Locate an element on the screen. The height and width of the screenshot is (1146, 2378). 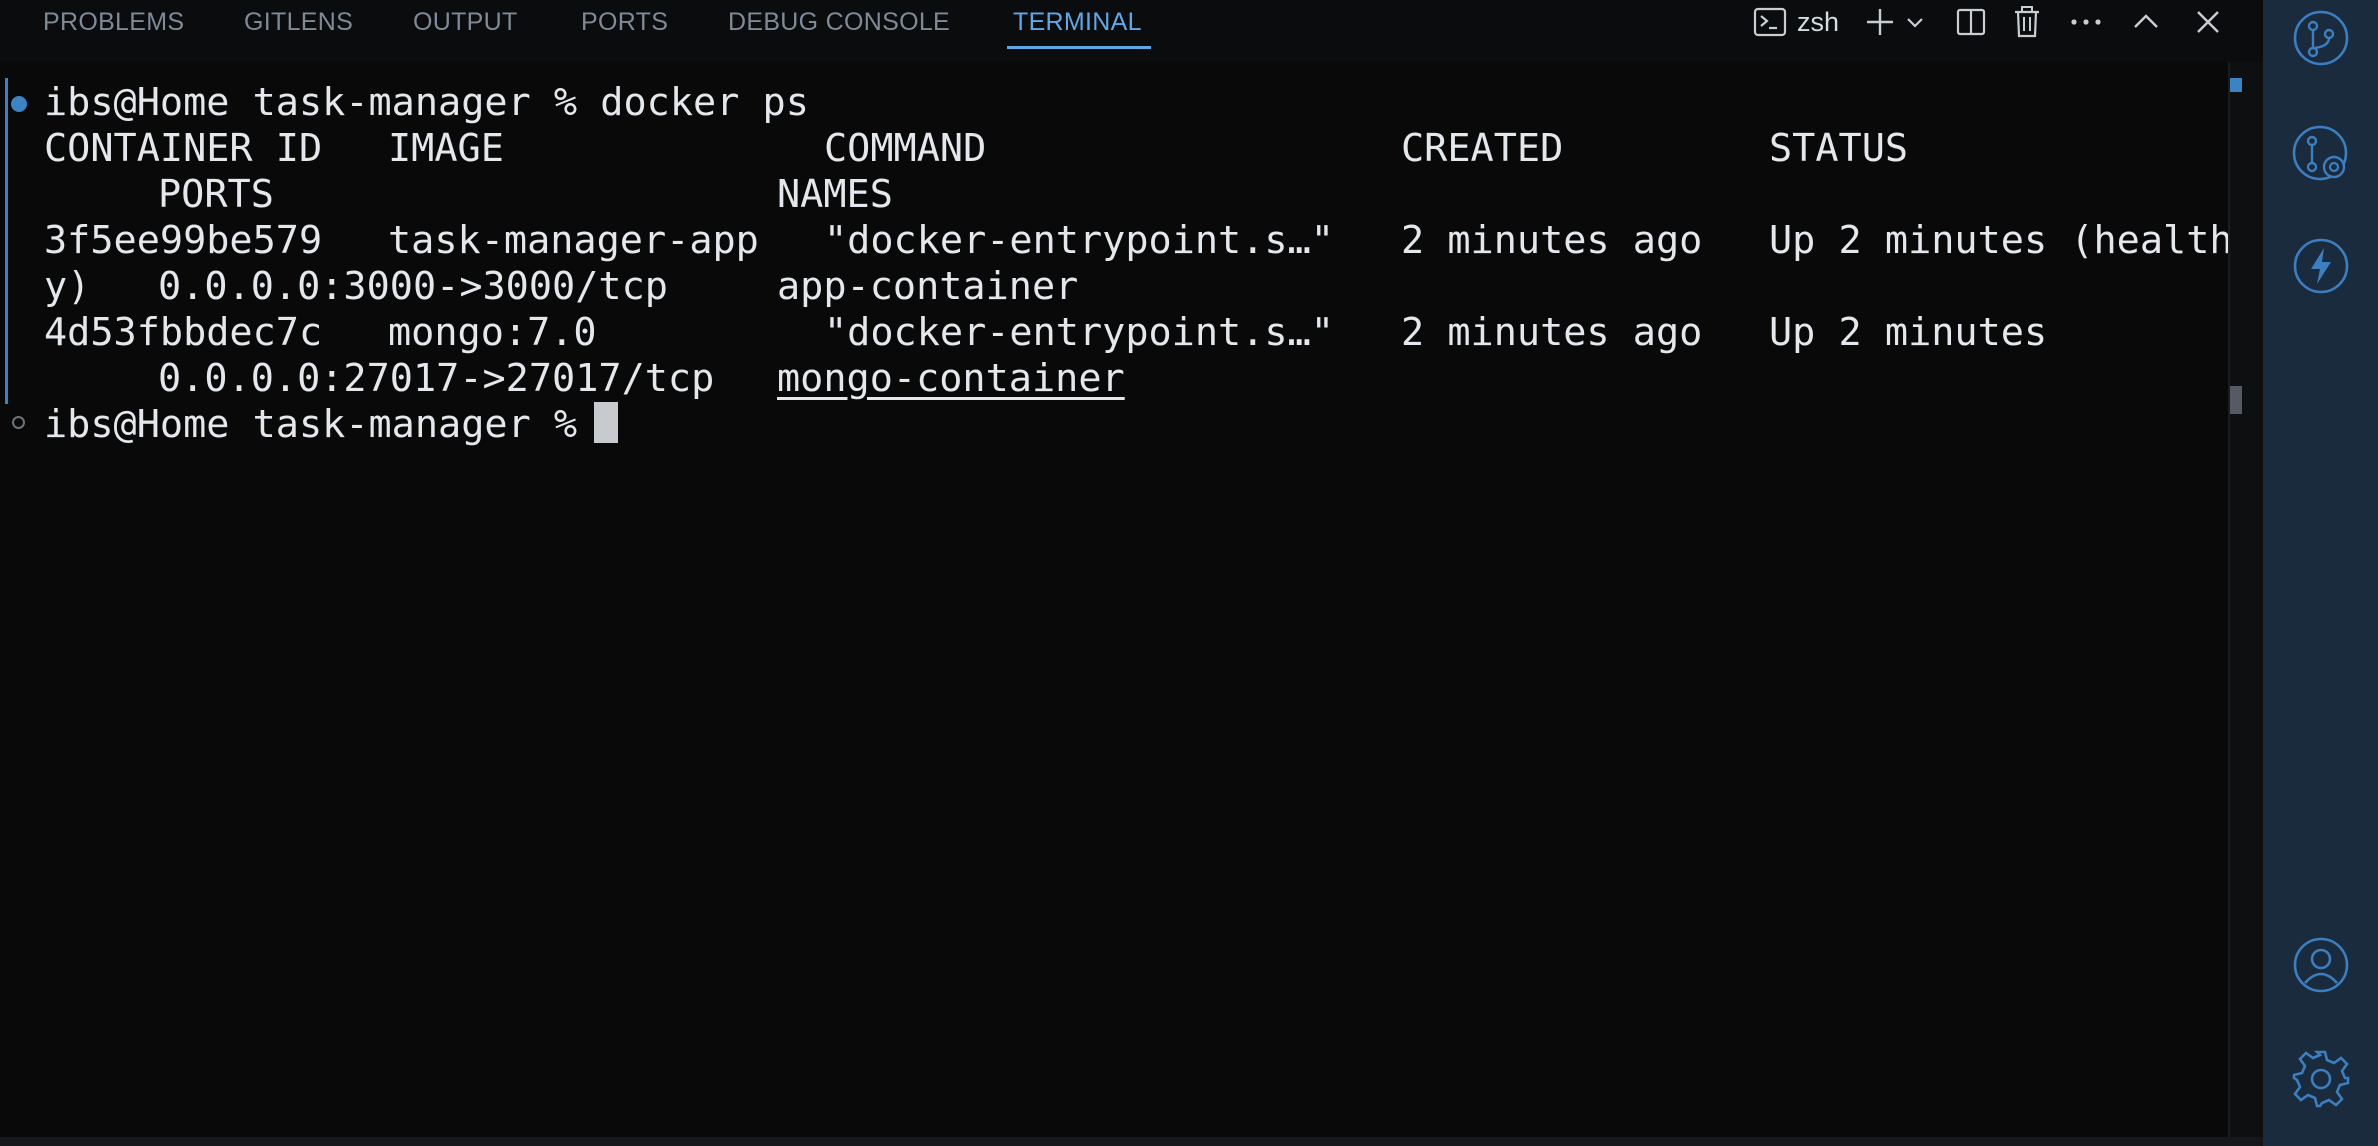
header-command: COMMAND is located at coordinates (905, 148).